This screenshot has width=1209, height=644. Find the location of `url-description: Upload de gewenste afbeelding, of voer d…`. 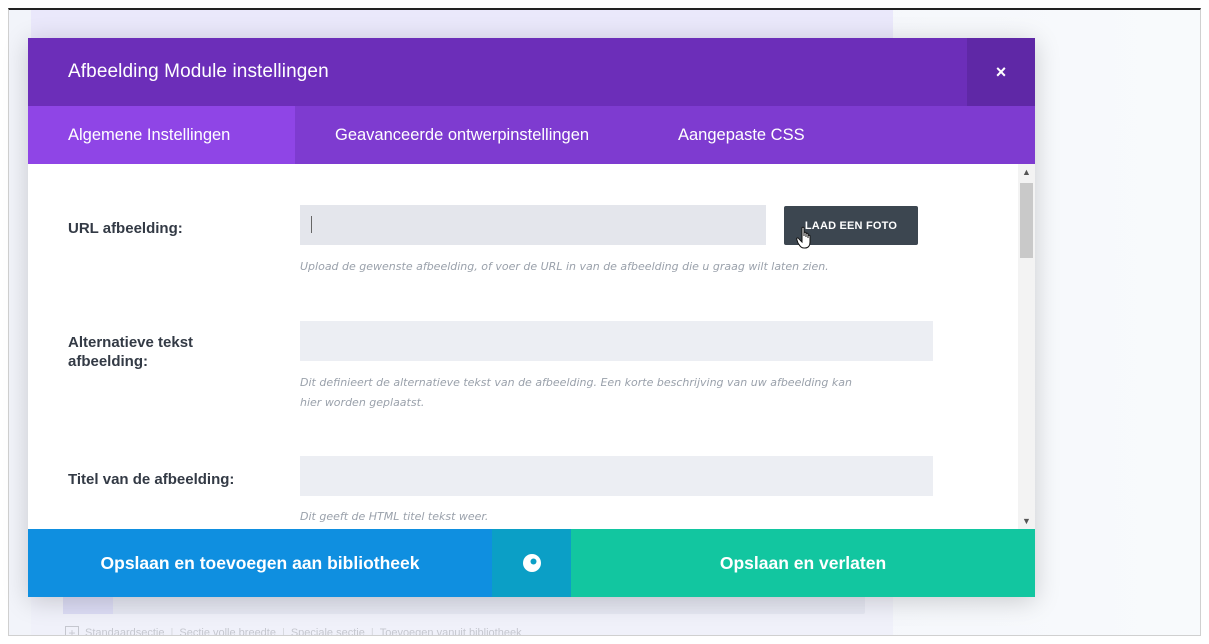

url-description: Upload de gewenste afbeelding, of voer d… is located at coordinates (564, 266).